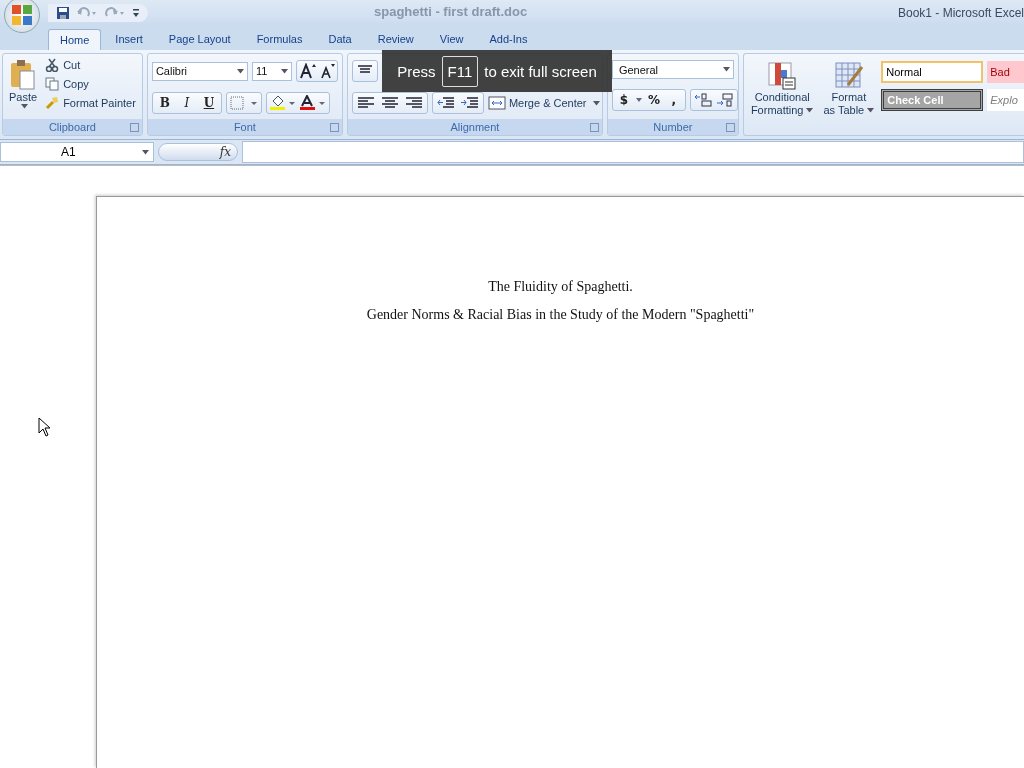 The image size is (1024, 768). I want to click on number-format-field: General, so click(672, 69).